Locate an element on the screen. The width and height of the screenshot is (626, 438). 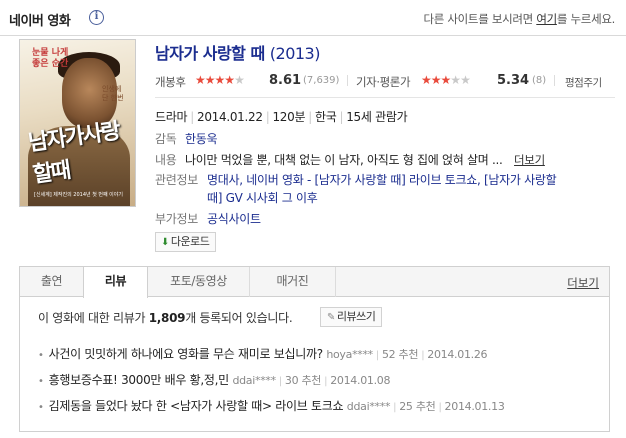
site-notice: 다른 사이트를 보시려면 여기를 누르세요. is located at coordinates (519, 19).